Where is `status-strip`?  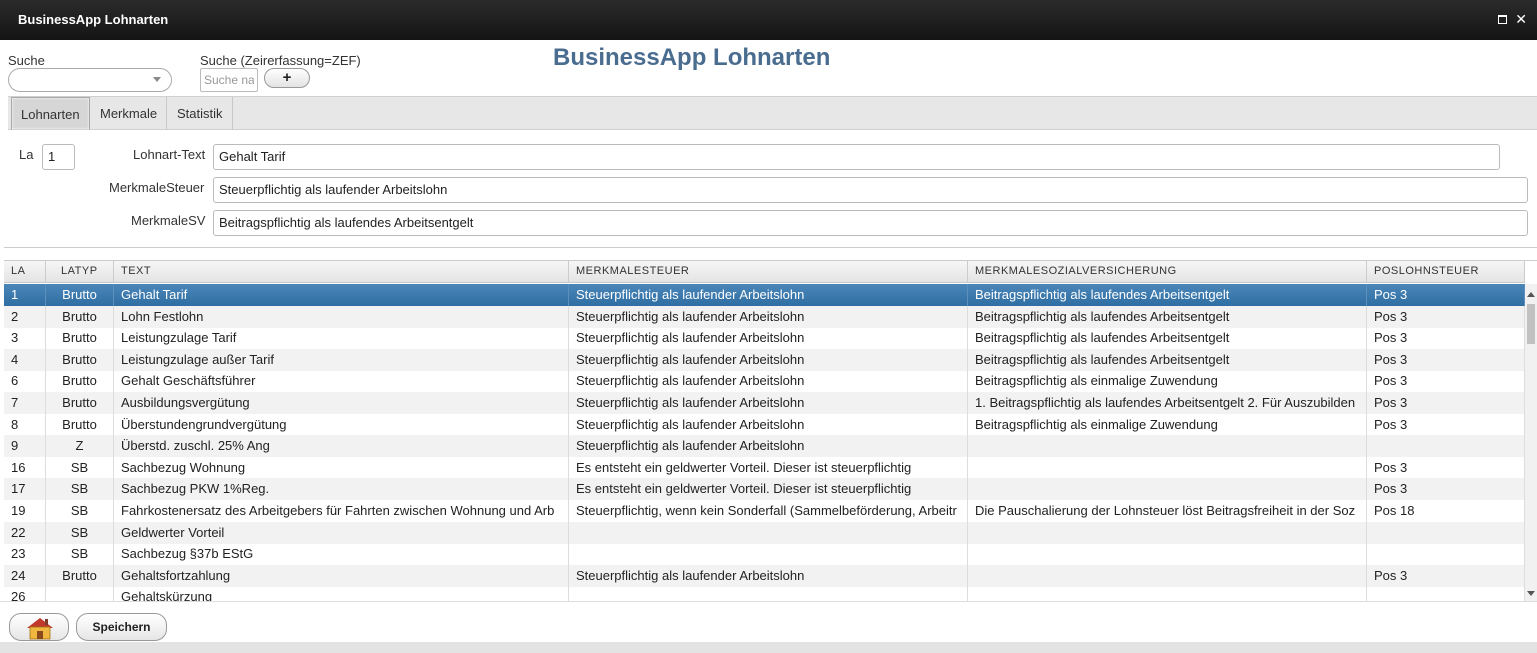
status-strip is located at coordinates (768, 647).